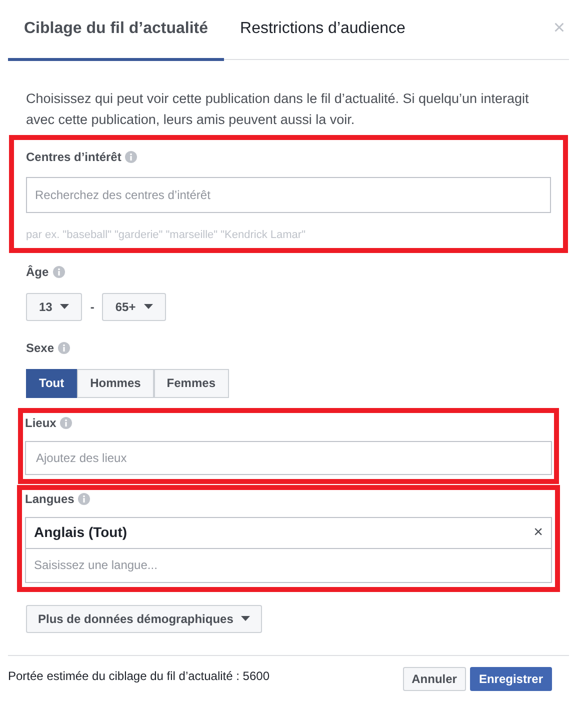 This screenshot has height=718, width=577. I want to click on locations-field: Ajoutez des lieux, so click(288, 457).